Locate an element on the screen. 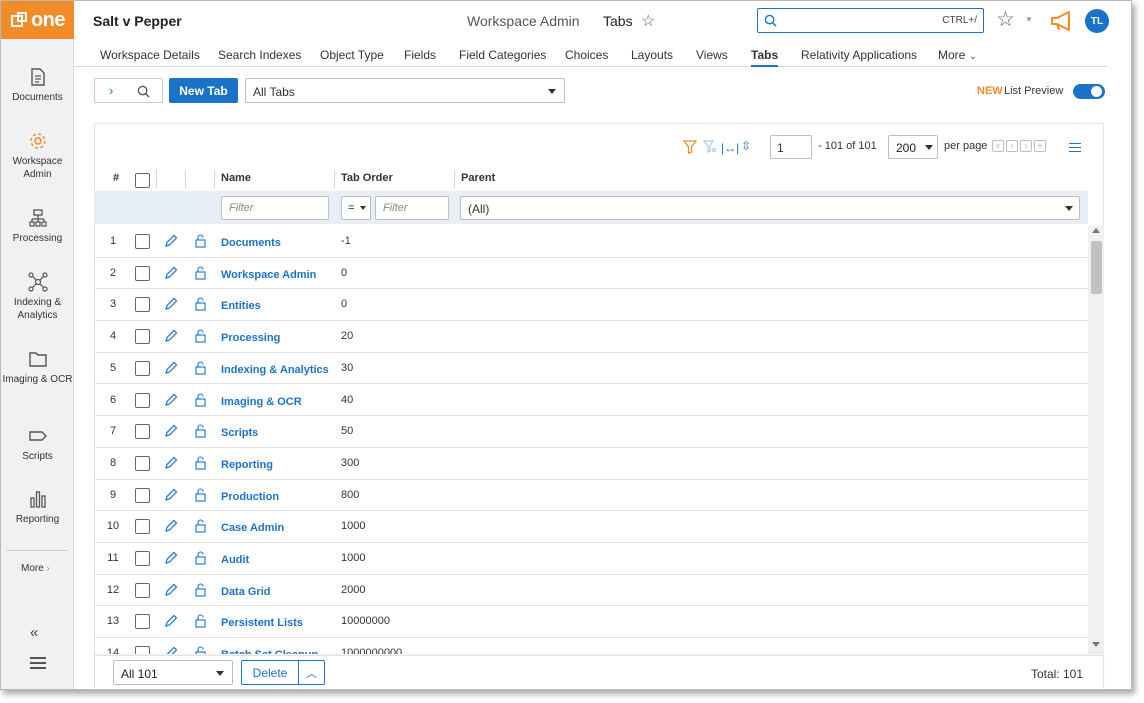 The width and height of the screenshot is (1144, 703). tab-fields: Fields is located at coordinates (420, 55).